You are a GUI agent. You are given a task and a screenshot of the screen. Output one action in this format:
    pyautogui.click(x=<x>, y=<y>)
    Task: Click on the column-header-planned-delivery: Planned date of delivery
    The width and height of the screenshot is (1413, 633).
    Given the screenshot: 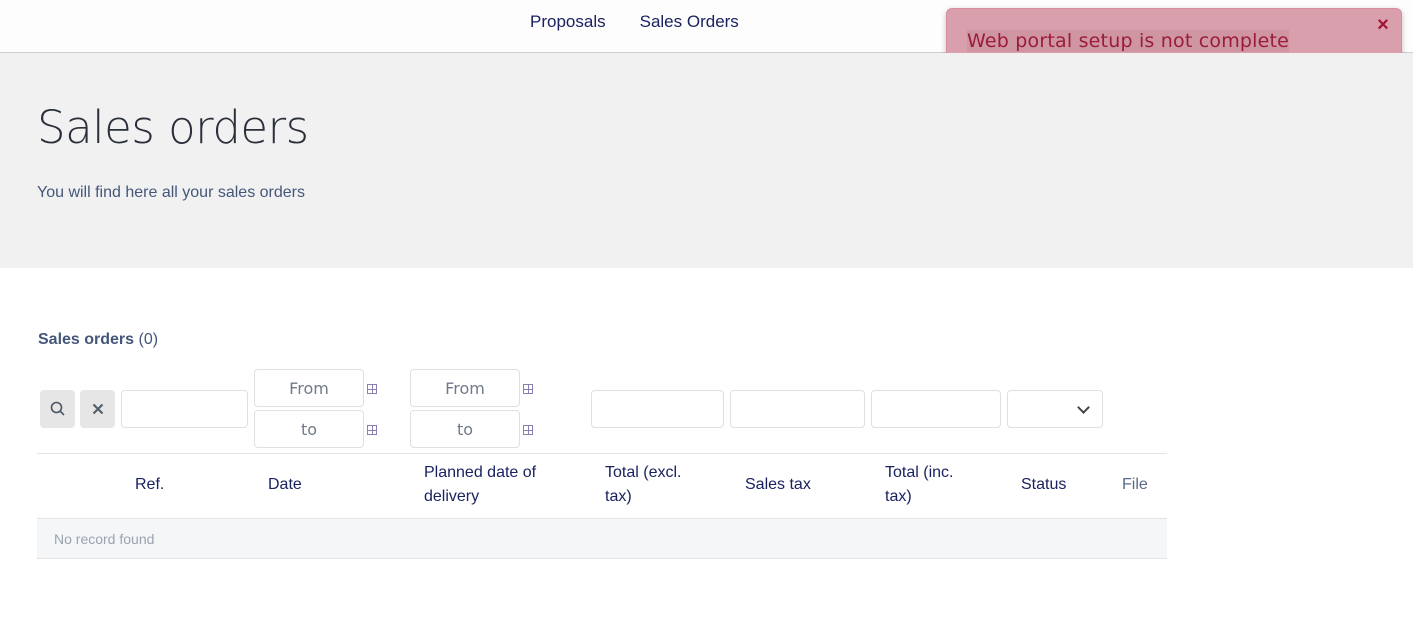 What is the action you would take?
    pyautogui.click(x=494, y=485)
    